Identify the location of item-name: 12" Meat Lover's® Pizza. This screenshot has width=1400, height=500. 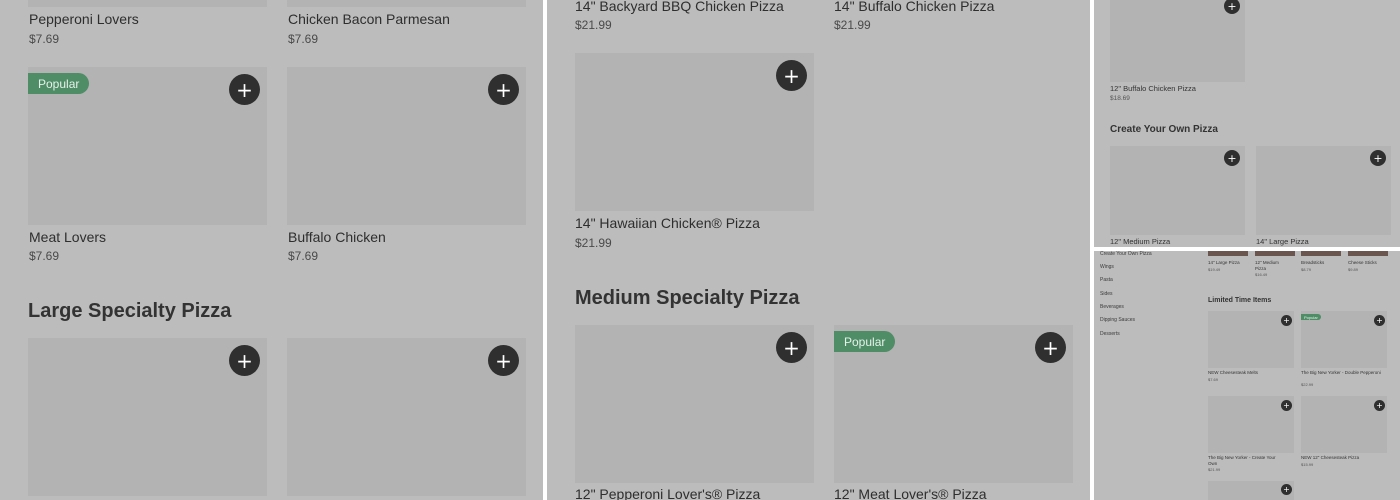
(910, 493).